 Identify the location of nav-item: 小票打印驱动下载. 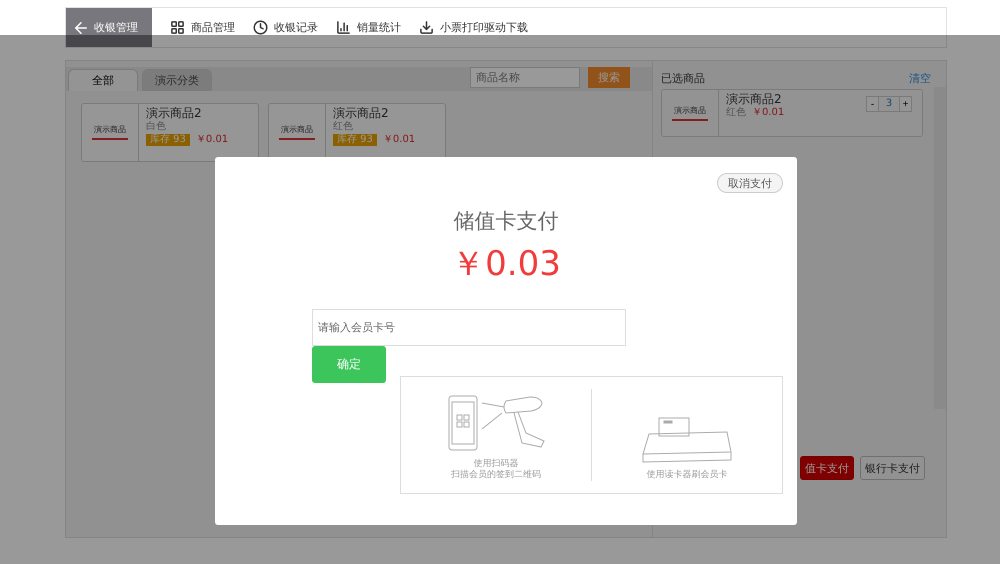
(473, 27).